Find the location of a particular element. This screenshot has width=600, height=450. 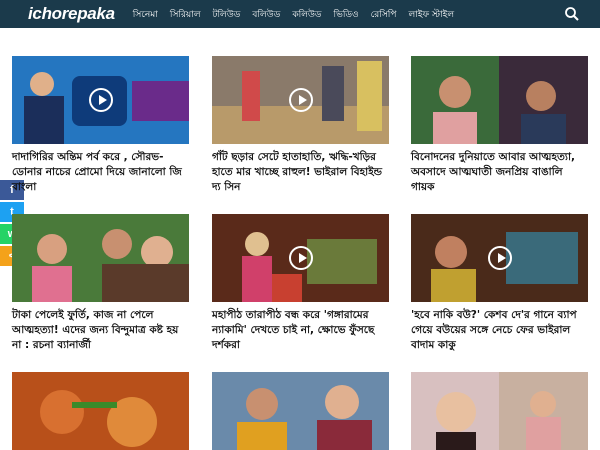

search-icon is located at coordinates (572, 14).